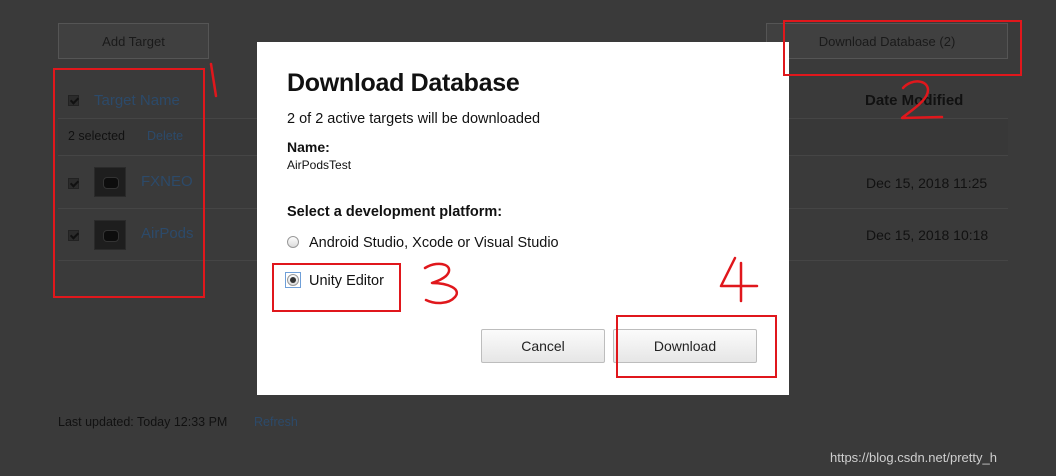  I want to click on watermark-text: https://blog.csdn.net/pretty_h, so click(913, 457).